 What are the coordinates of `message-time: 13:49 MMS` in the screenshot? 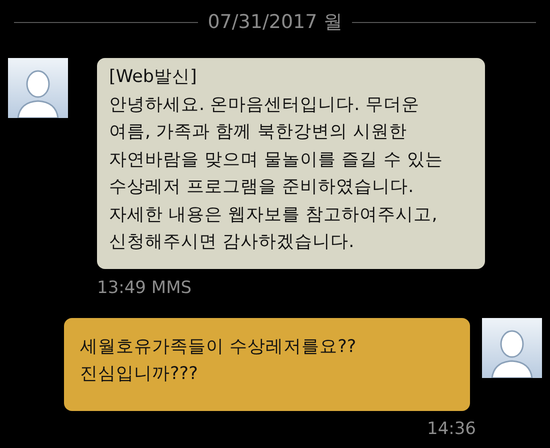 It's located at (144, 288).